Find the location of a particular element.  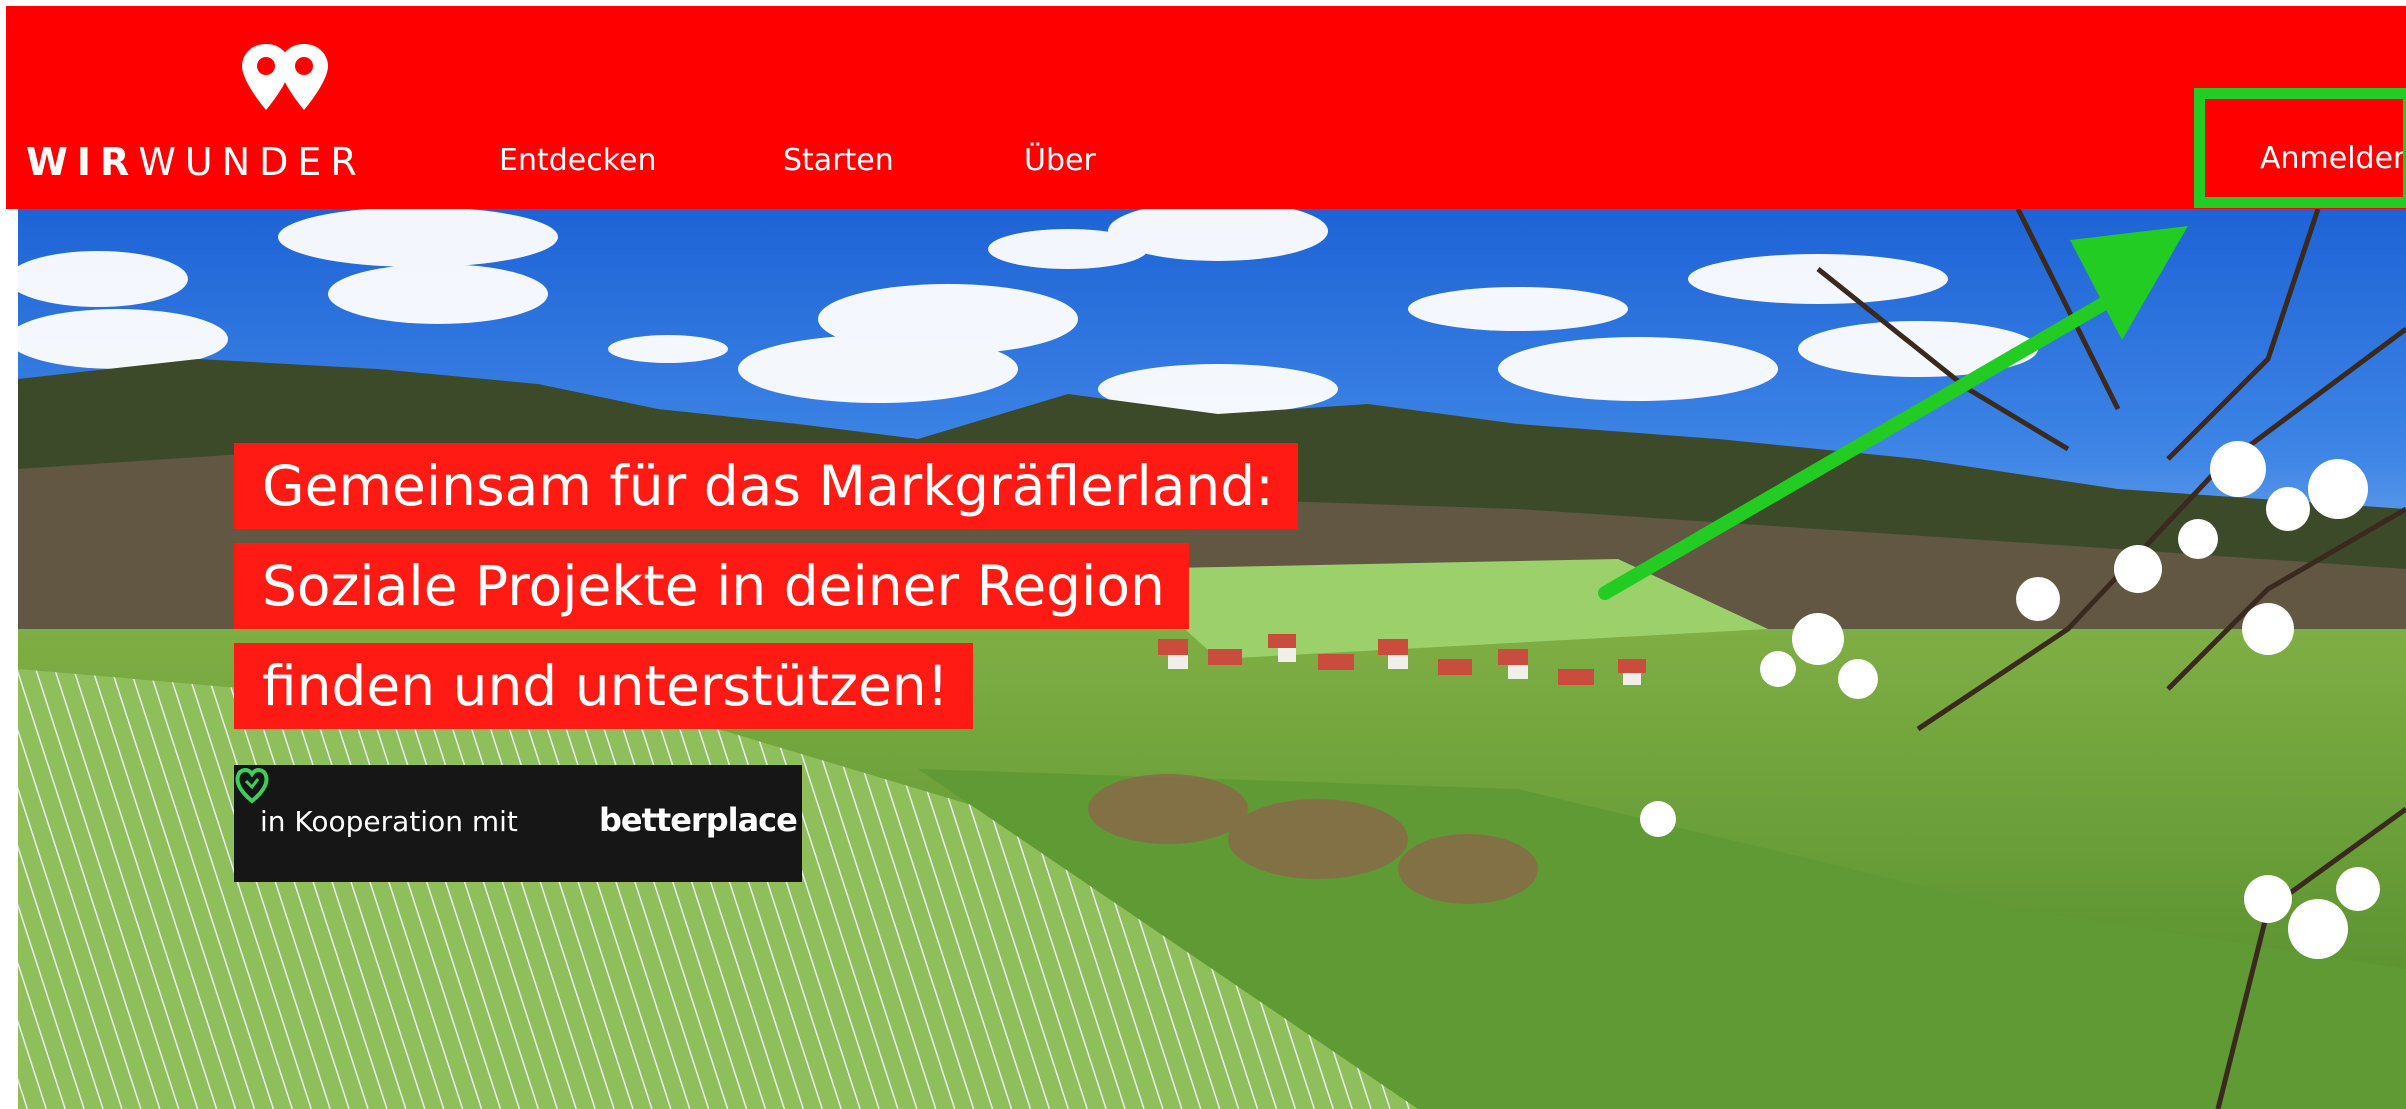

brand-wordmark: WIRWUNDER is located at coordinates (196, 162).